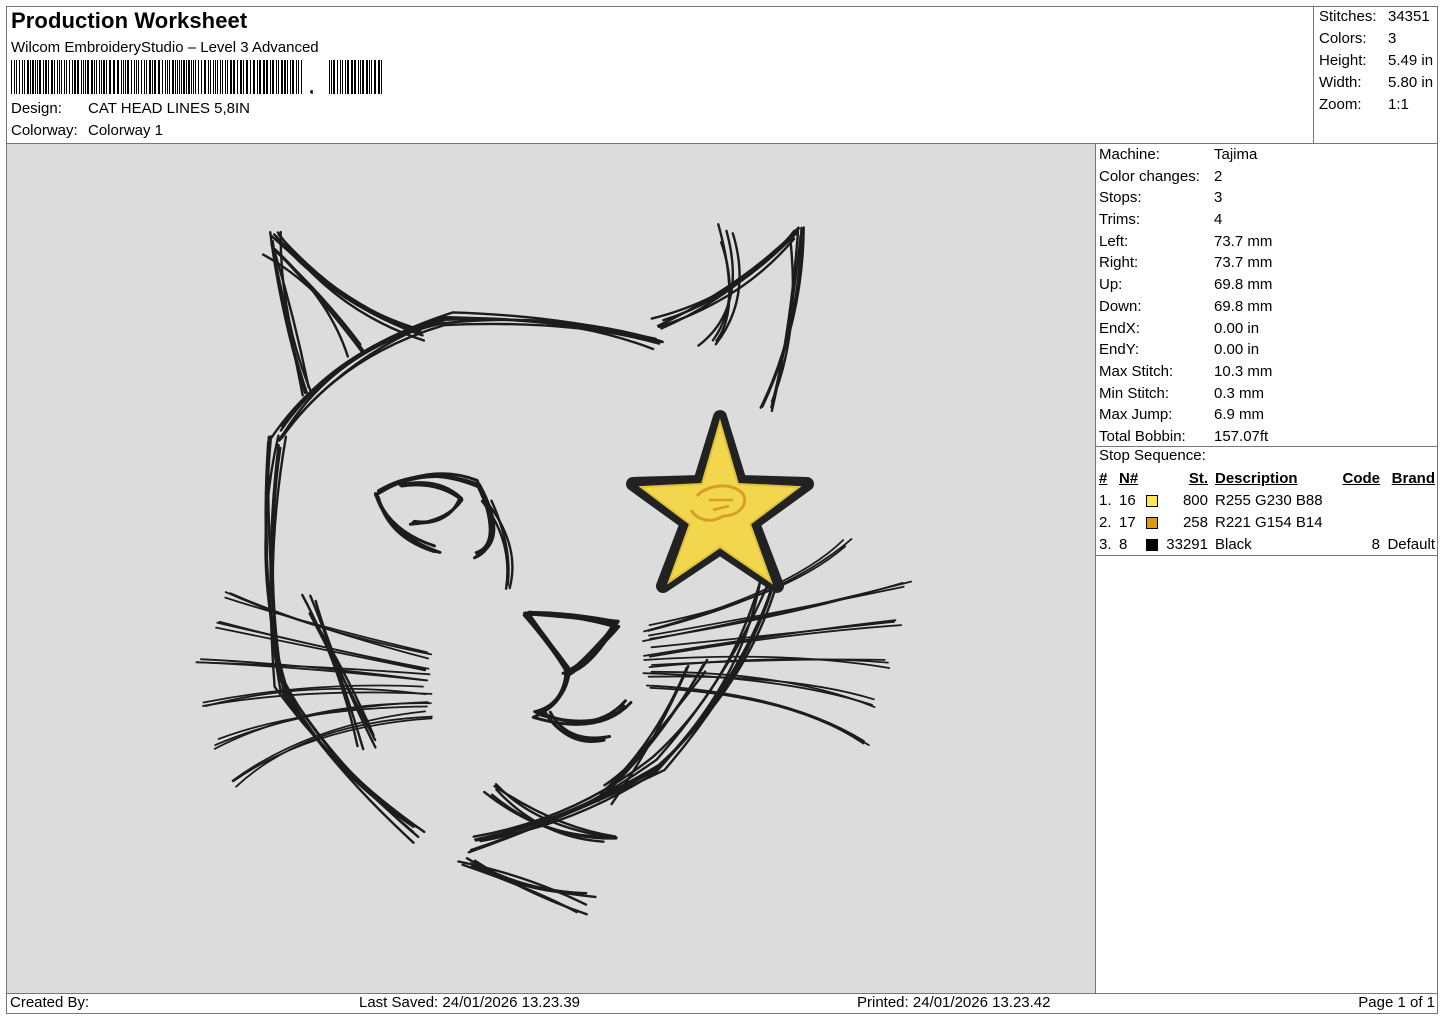 The width and height of the screenshot is (1445, 1021). I want to click on detail-value: 0.00 in, so click(1237, 328).